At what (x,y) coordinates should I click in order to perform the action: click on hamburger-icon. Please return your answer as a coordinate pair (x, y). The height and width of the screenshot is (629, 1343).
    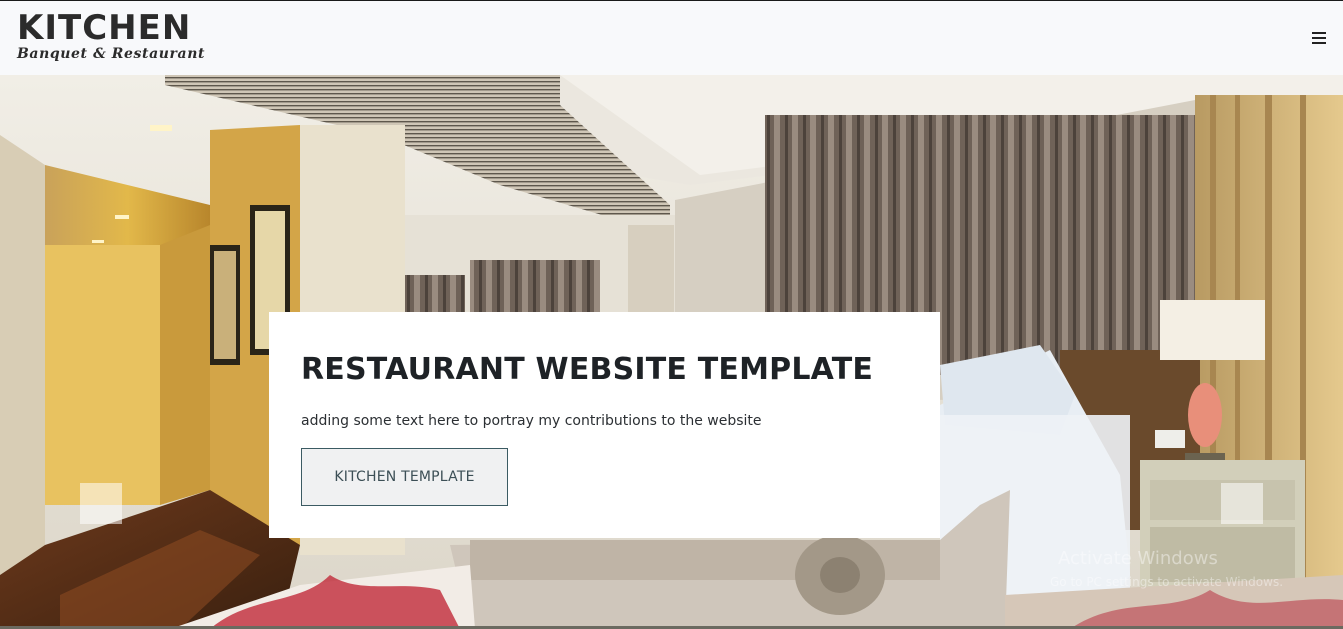
    Looking at the image, I should click on (1319, 38).